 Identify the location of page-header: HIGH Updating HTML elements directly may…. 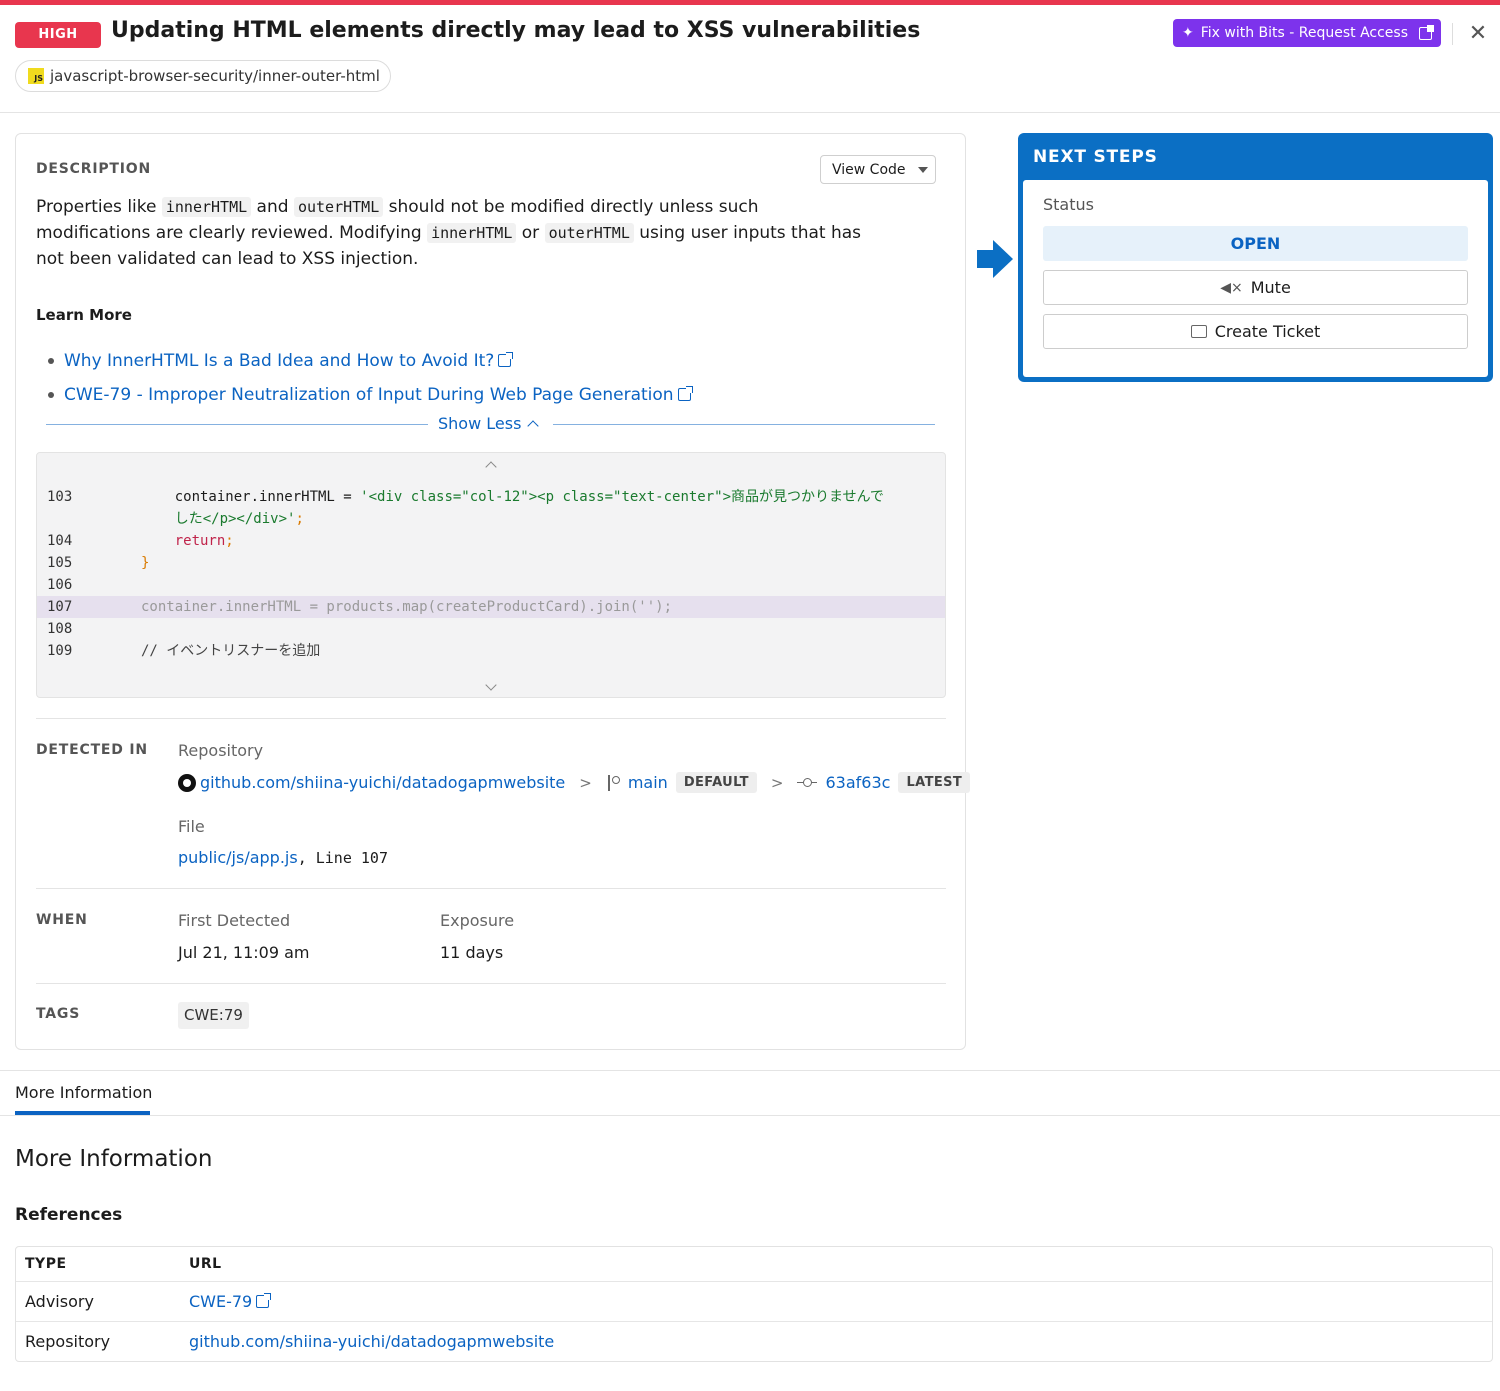
(750, 59).